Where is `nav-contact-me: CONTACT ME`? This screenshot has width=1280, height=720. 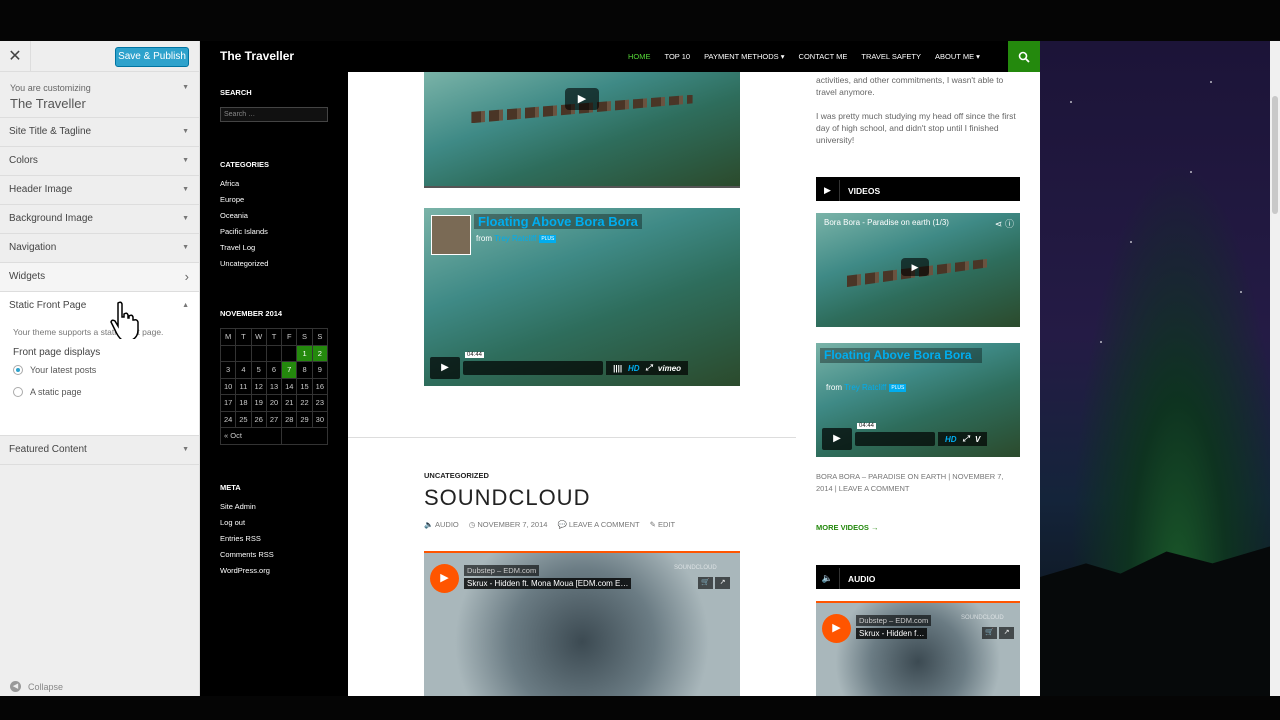
nav-contact-me: CONTACT ME is located at coordinates (823, 56).